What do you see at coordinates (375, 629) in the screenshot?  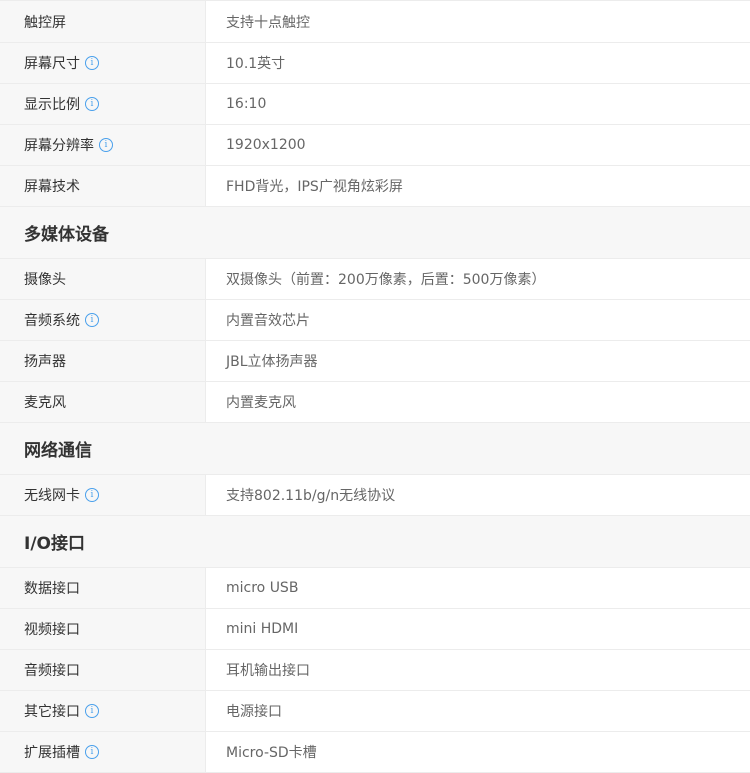 I see `spec-row-video-port: 视频接口 mini HDMI` at bounding box center [375, 629].